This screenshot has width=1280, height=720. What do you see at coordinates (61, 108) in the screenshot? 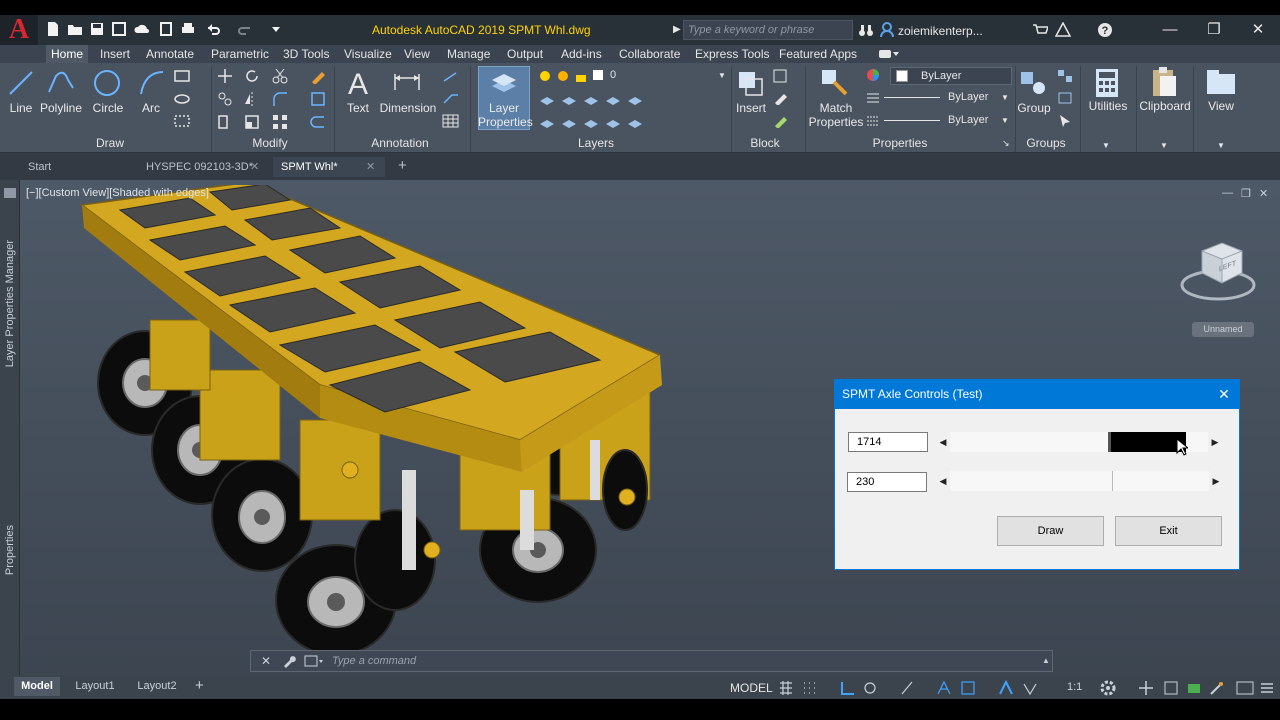
I see `polyline-button: Polyline` at bounding box center [61, 108].